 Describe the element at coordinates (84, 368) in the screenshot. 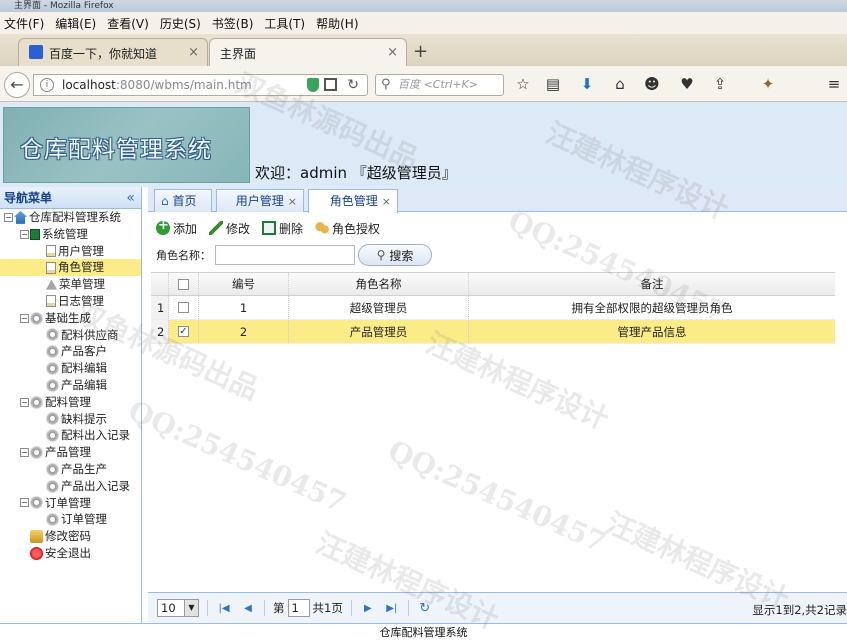

I see `sidebar-item-label: 配料编辑` at that location.